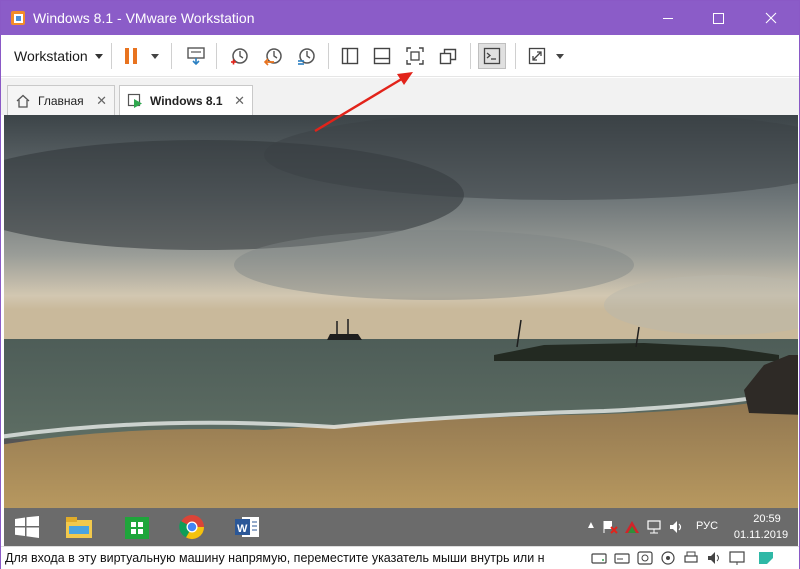 The width and height of the screenshot is (800, 569). I want to click on full-screen-button, so click(415, 56).